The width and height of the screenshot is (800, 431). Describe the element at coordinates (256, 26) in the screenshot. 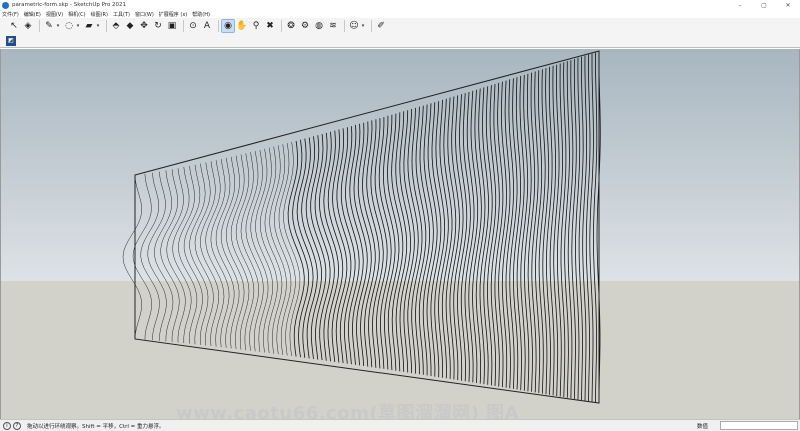

I see `zoom-icon: ⚲` at that location.